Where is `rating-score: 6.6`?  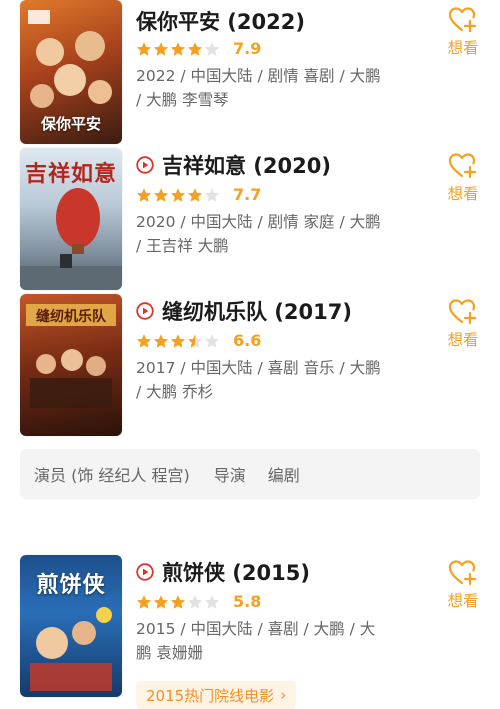 rating-score: 6.6 is located at coordinates (247, 340).